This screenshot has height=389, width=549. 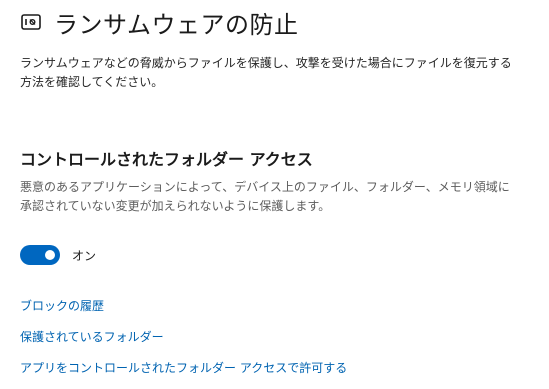 I want to click on protected-folders-link: 保護されているフォルダー, so click(x=92, y=336).